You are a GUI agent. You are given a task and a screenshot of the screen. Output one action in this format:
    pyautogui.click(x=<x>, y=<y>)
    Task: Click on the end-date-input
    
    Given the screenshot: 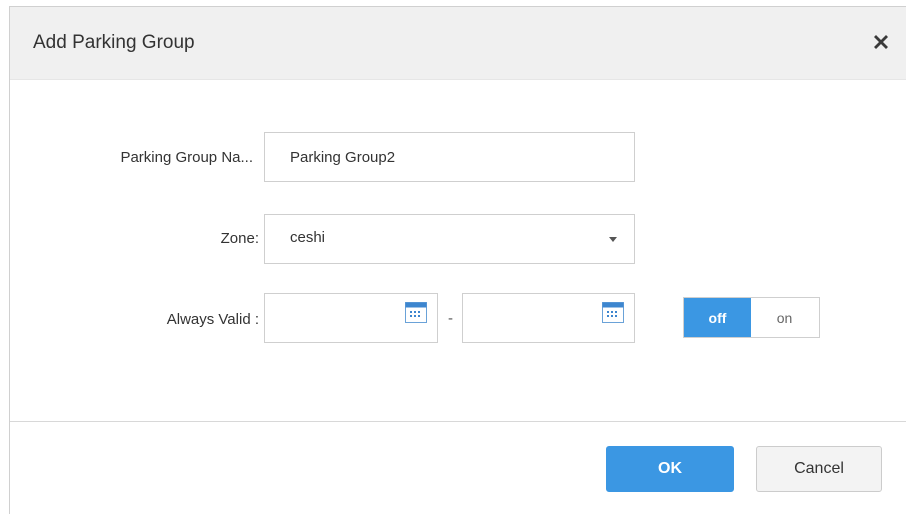 What is the action you would take?
    pyautogui.click(x=548, y=318)
    